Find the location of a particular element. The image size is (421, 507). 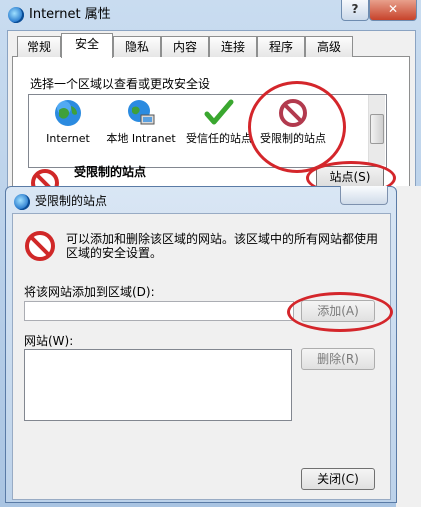

tab-advanced: 高级 is located at coordinates (329, 46).